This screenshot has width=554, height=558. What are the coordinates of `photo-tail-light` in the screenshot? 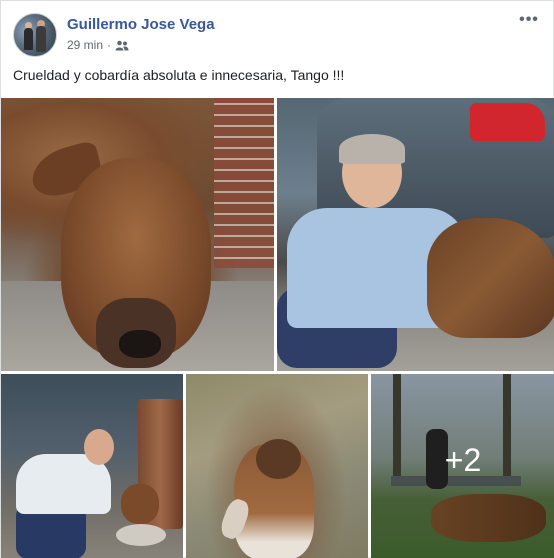 It's located at (507, 122).